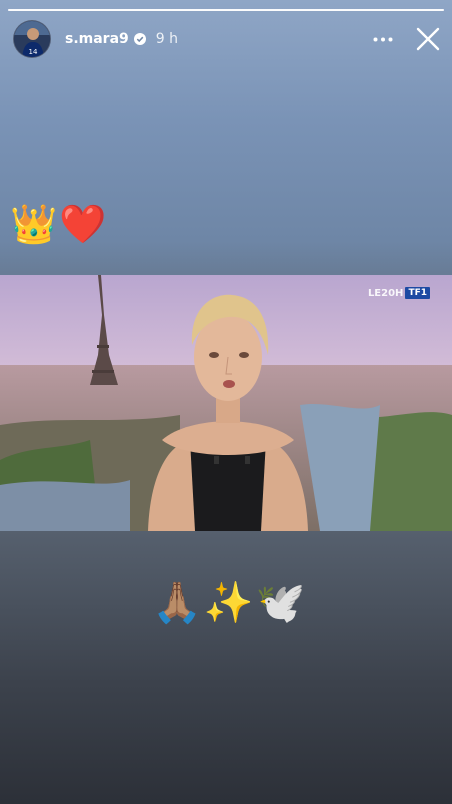 The width and height of the screenshot is (452, 804). Describe the element at coordinates (32, 39) in the screenshot. I see `avatar: 14` at that location.